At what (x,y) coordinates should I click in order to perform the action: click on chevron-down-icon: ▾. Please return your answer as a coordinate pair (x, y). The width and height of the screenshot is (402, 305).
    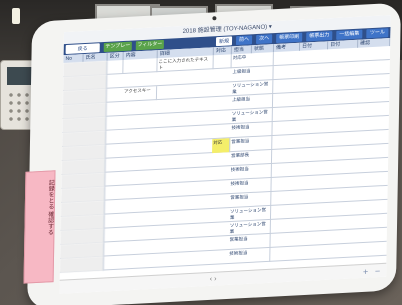
    Looking at the image, I should click on (270, 27).